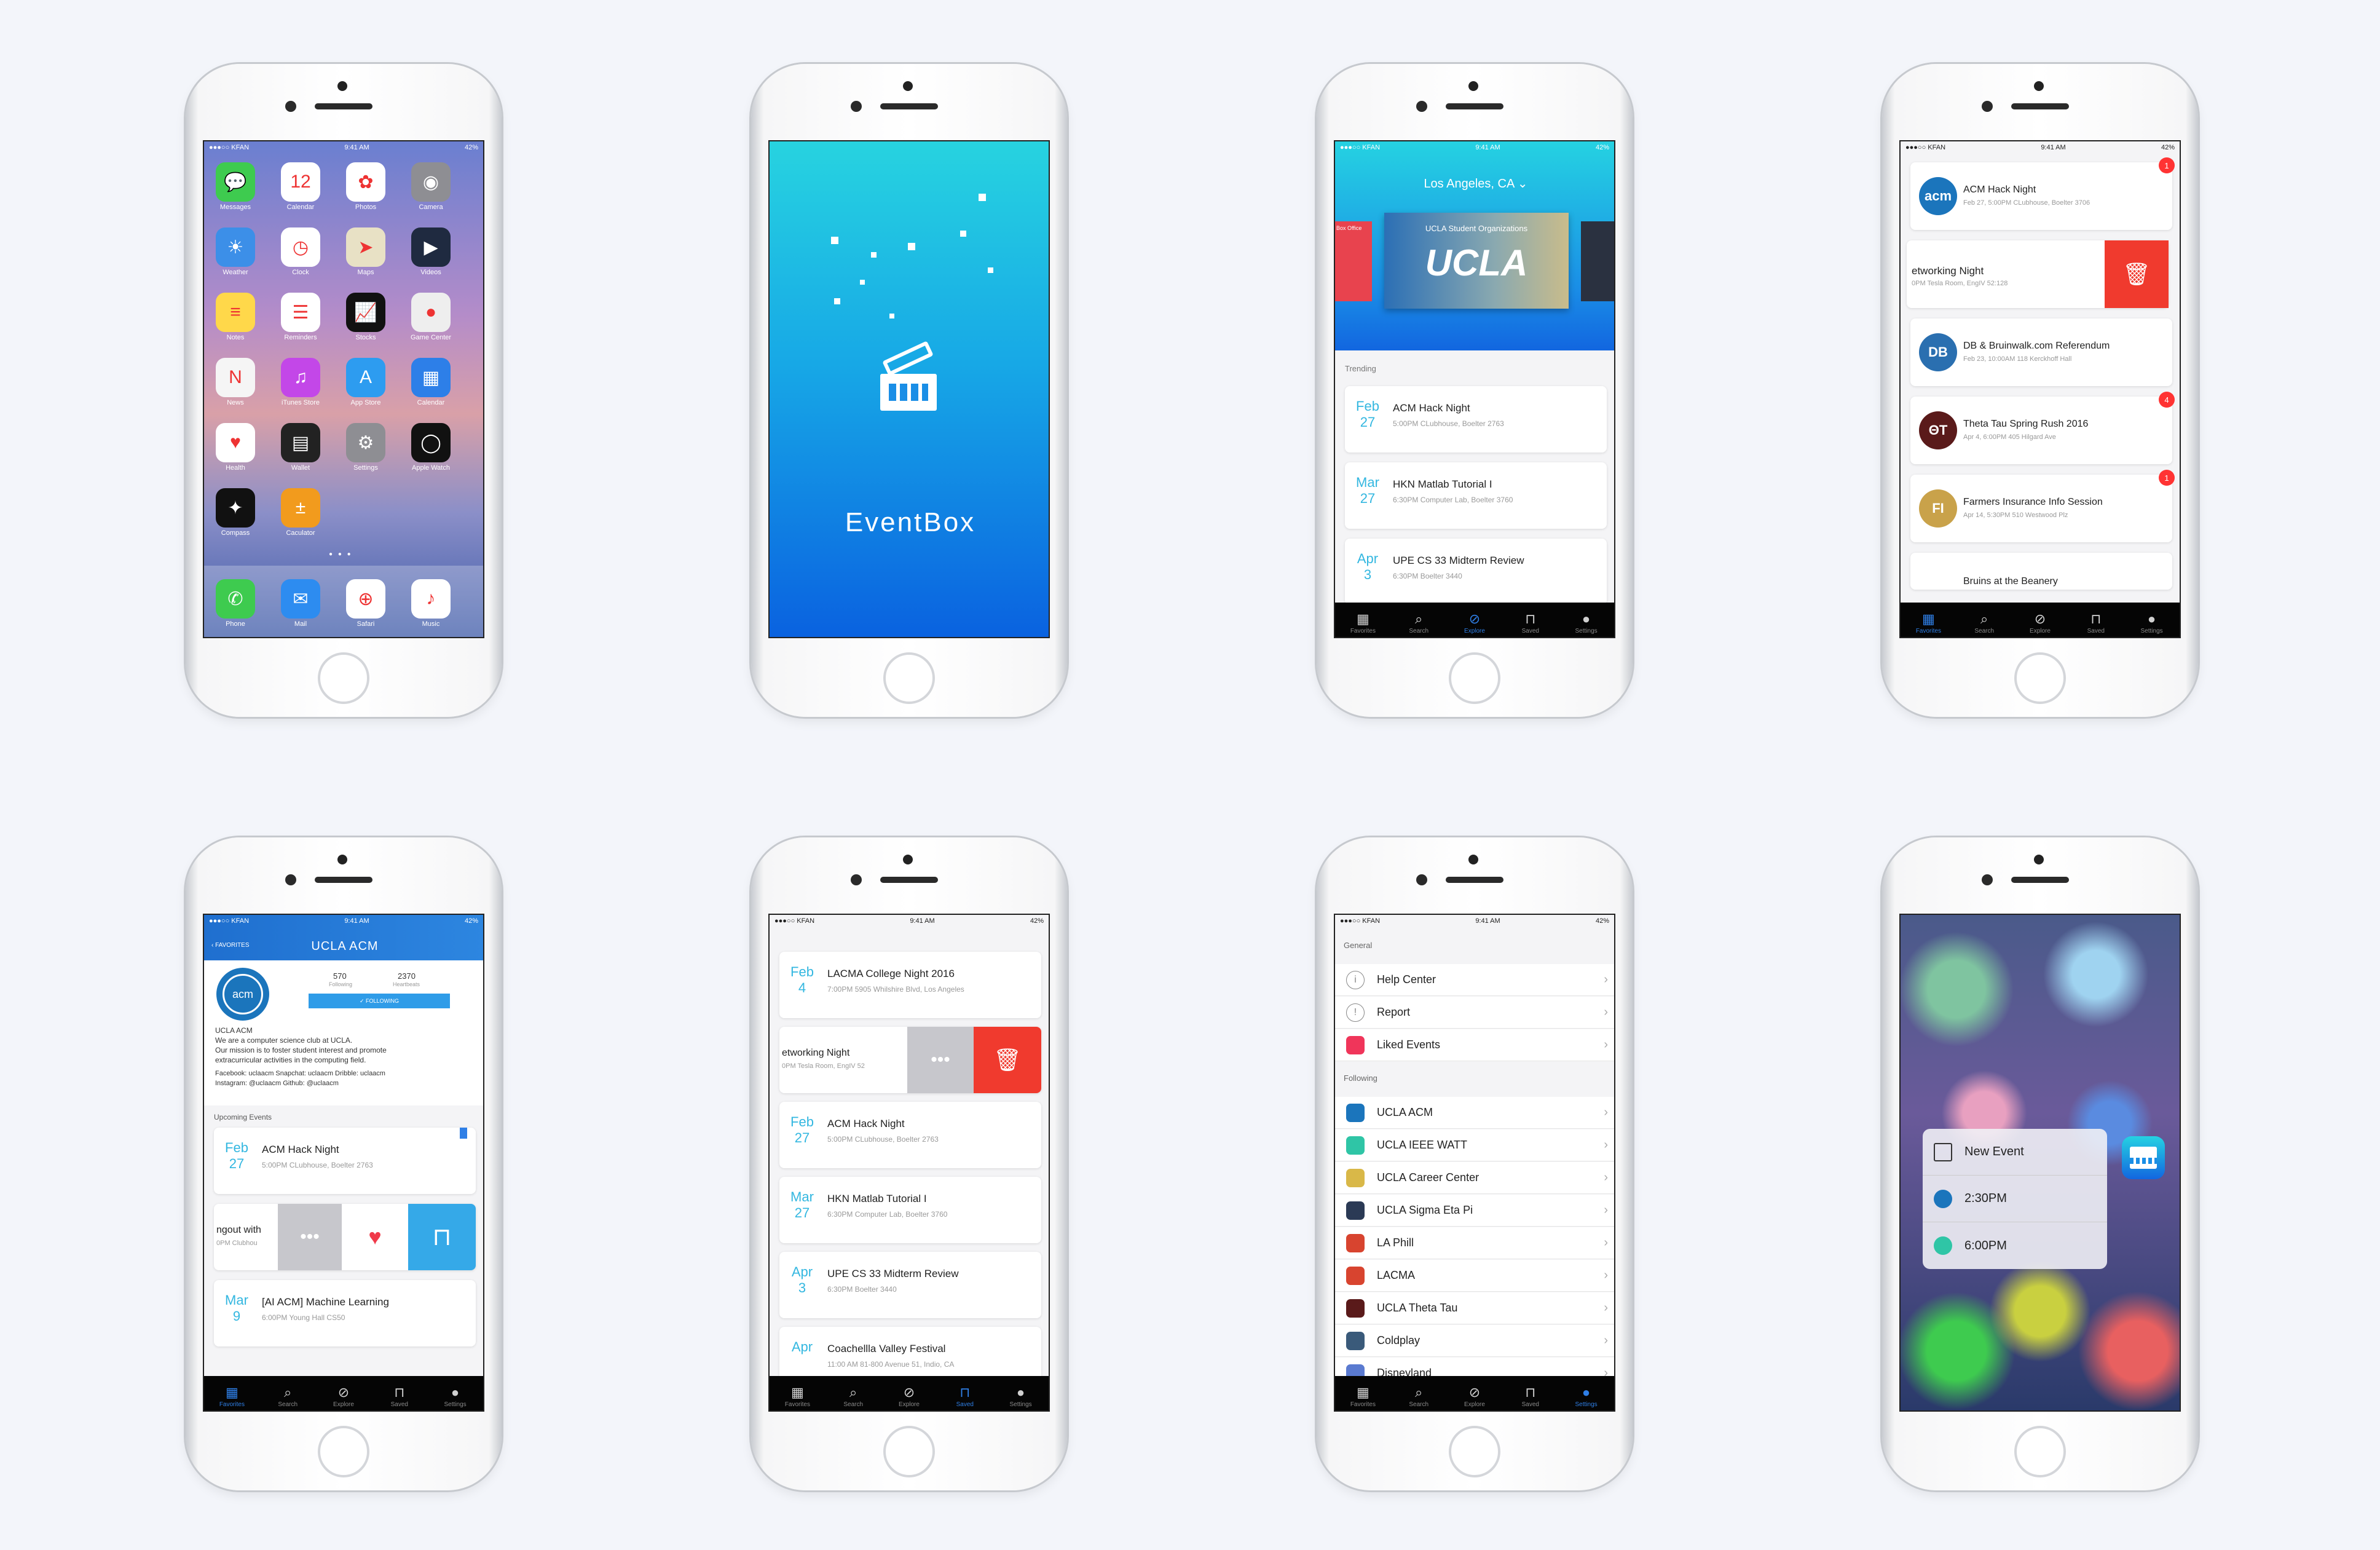 The width and height of the screenshot is (2380, 1550). What do you see at coordinates (235, 186) in the screenshot?
I see `app-messages: 💬 Messages` at bounding box center [235, 186].